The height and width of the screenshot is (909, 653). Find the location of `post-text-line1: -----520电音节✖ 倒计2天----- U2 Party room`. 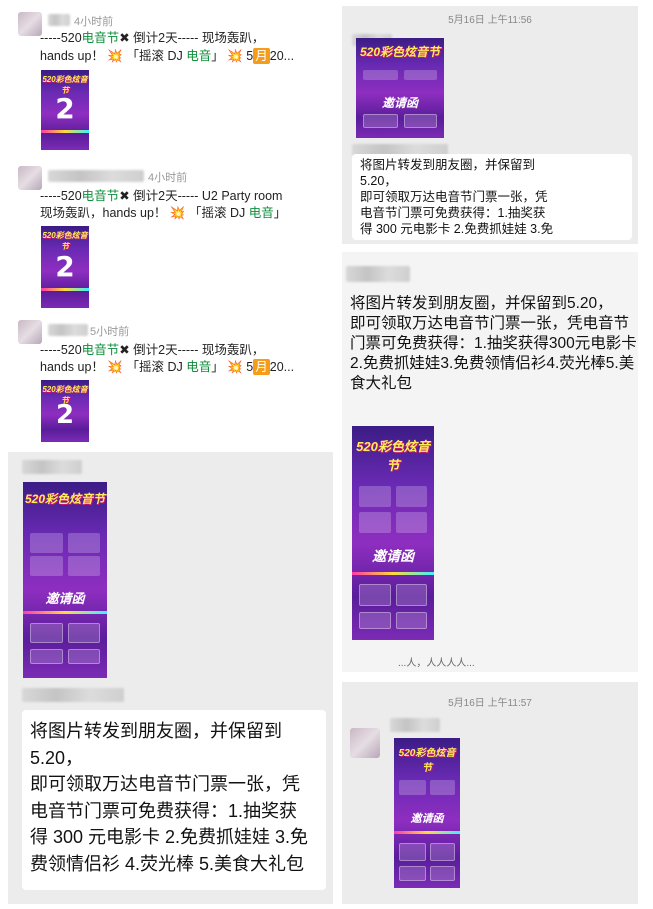

post-text-line1: -----520电音节✖ 倒计2天----- U2 Party room is located at coordinates (161, 196).